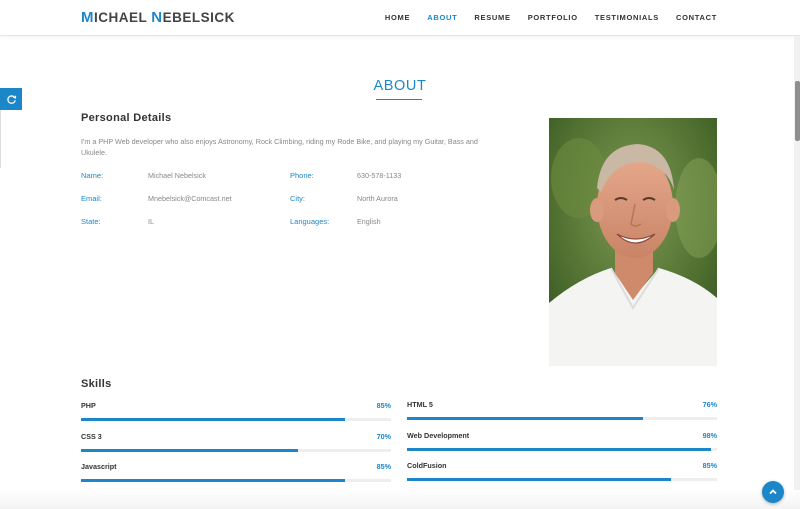 This screenshot has height=509, width=800. Describe the element at coordinates (553, 17) in the screenshot. I see `nav-portfolio: PORTFOLIO` at that location.